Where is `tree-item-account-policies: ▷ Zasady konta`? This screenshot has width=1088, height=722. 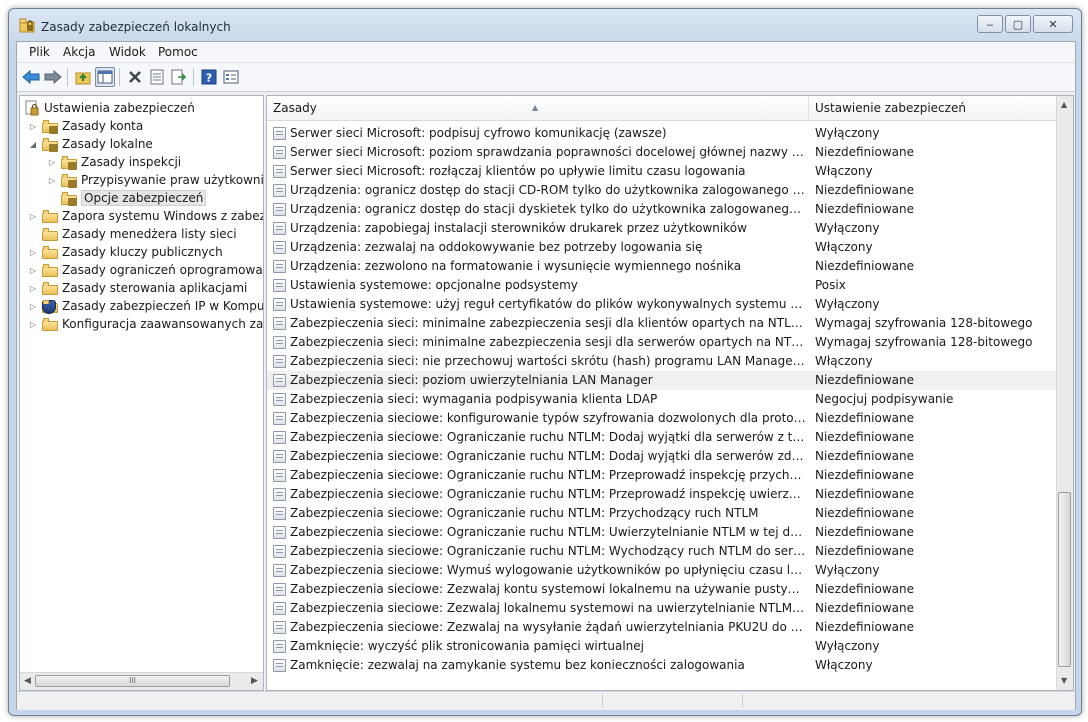
tree-item-account-policies: ▷ Zasady konta is located at coordinates (85, 126).